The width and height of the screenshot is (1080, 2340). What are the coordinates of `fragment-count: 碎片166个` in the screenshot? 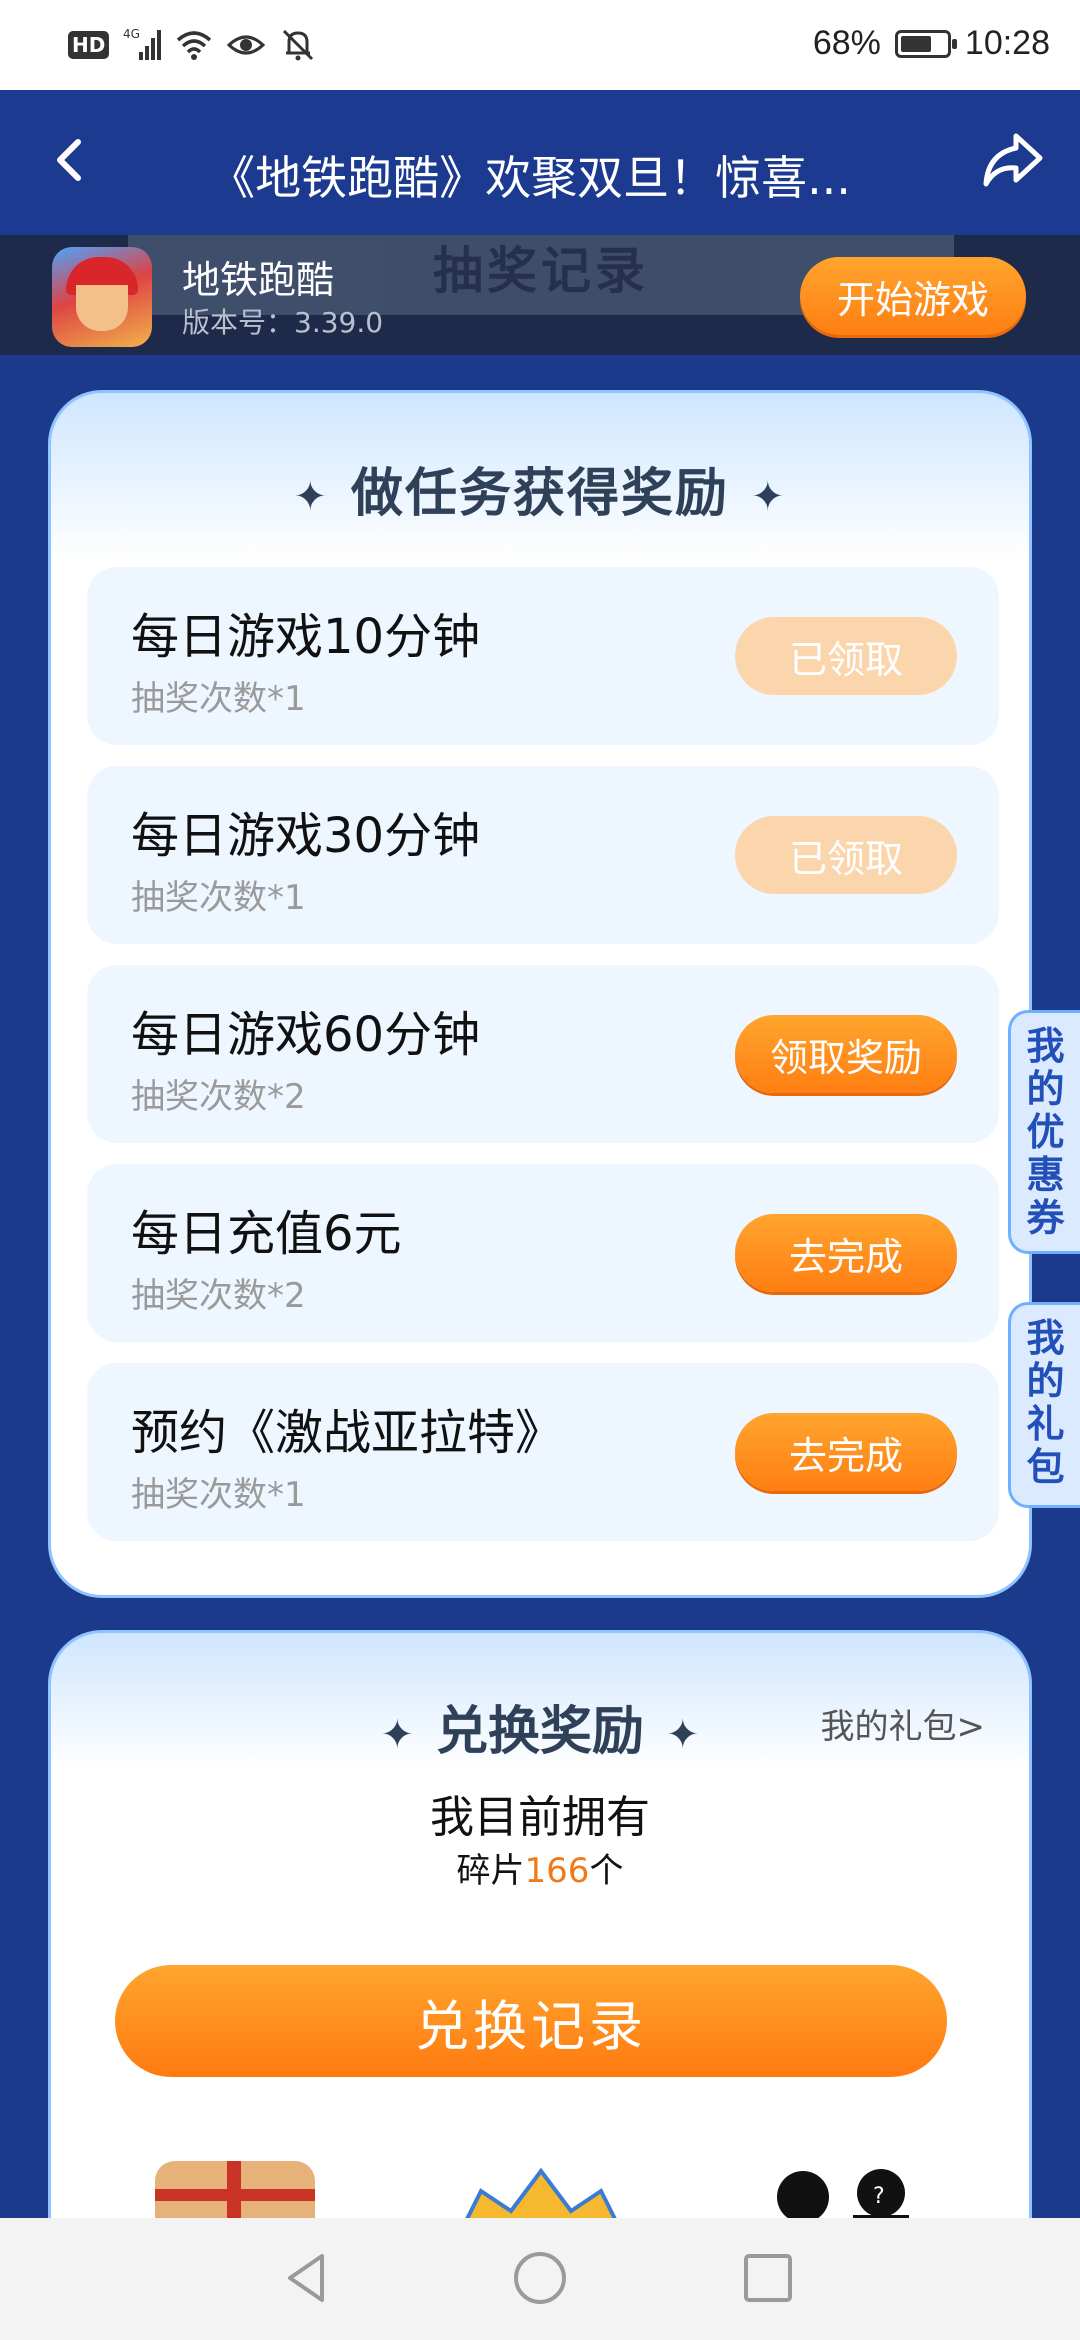 It's located at (540, 1871).